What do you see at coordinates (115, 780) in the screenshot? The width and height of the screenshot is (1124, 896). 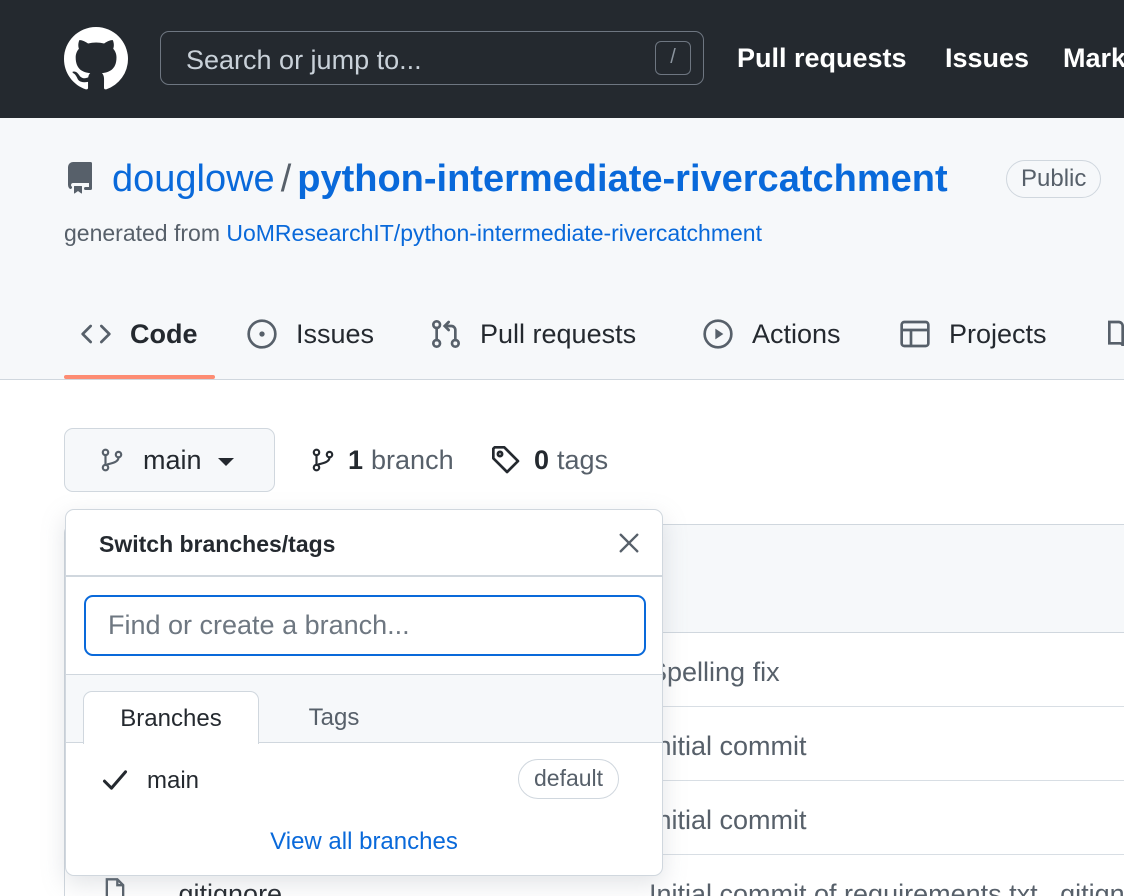 I see `check-icon` at bounding box center [115, 780].